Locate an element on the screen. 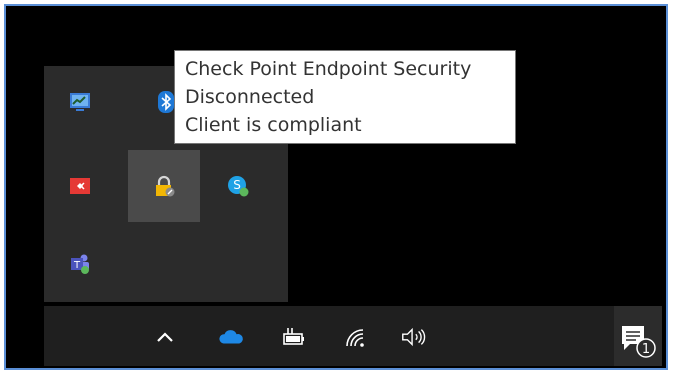 The width and height of the screenshot is (674, 376). tray-item-network-monitor is located at coordinates (80, 102).